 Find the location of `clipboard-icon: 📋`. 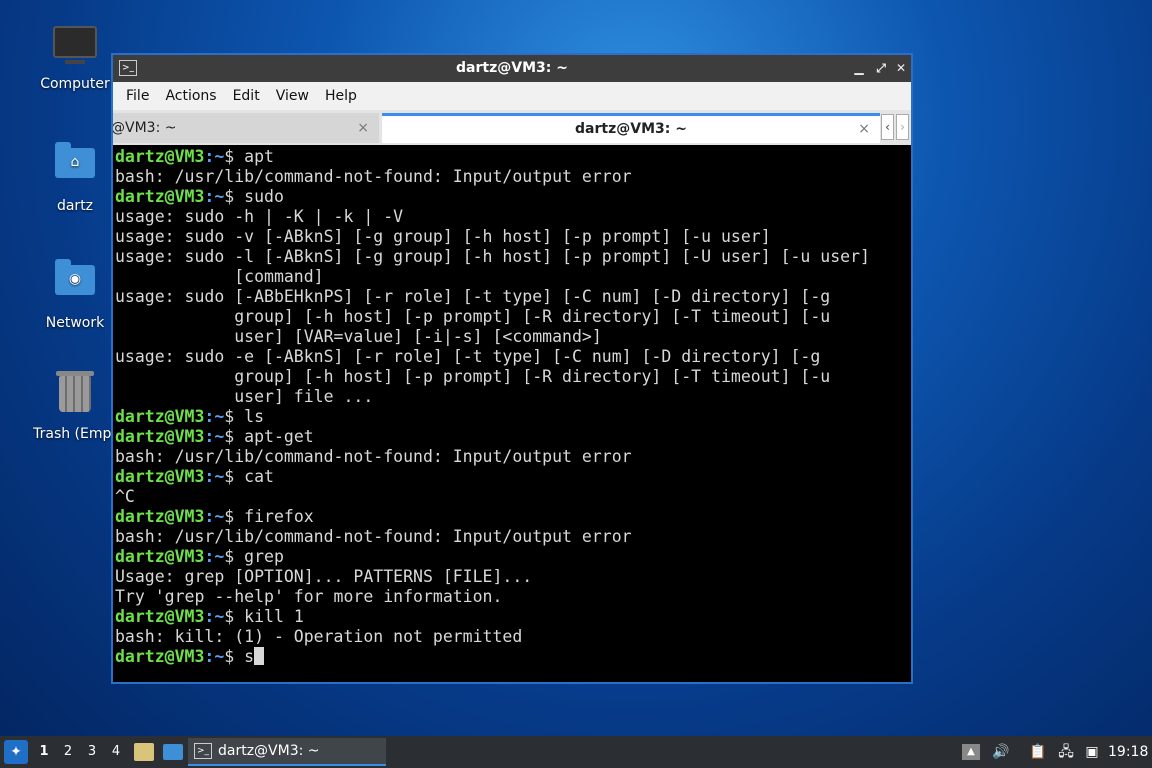

clipboard-icon: 📋 is located at coordinates (1038, 752).